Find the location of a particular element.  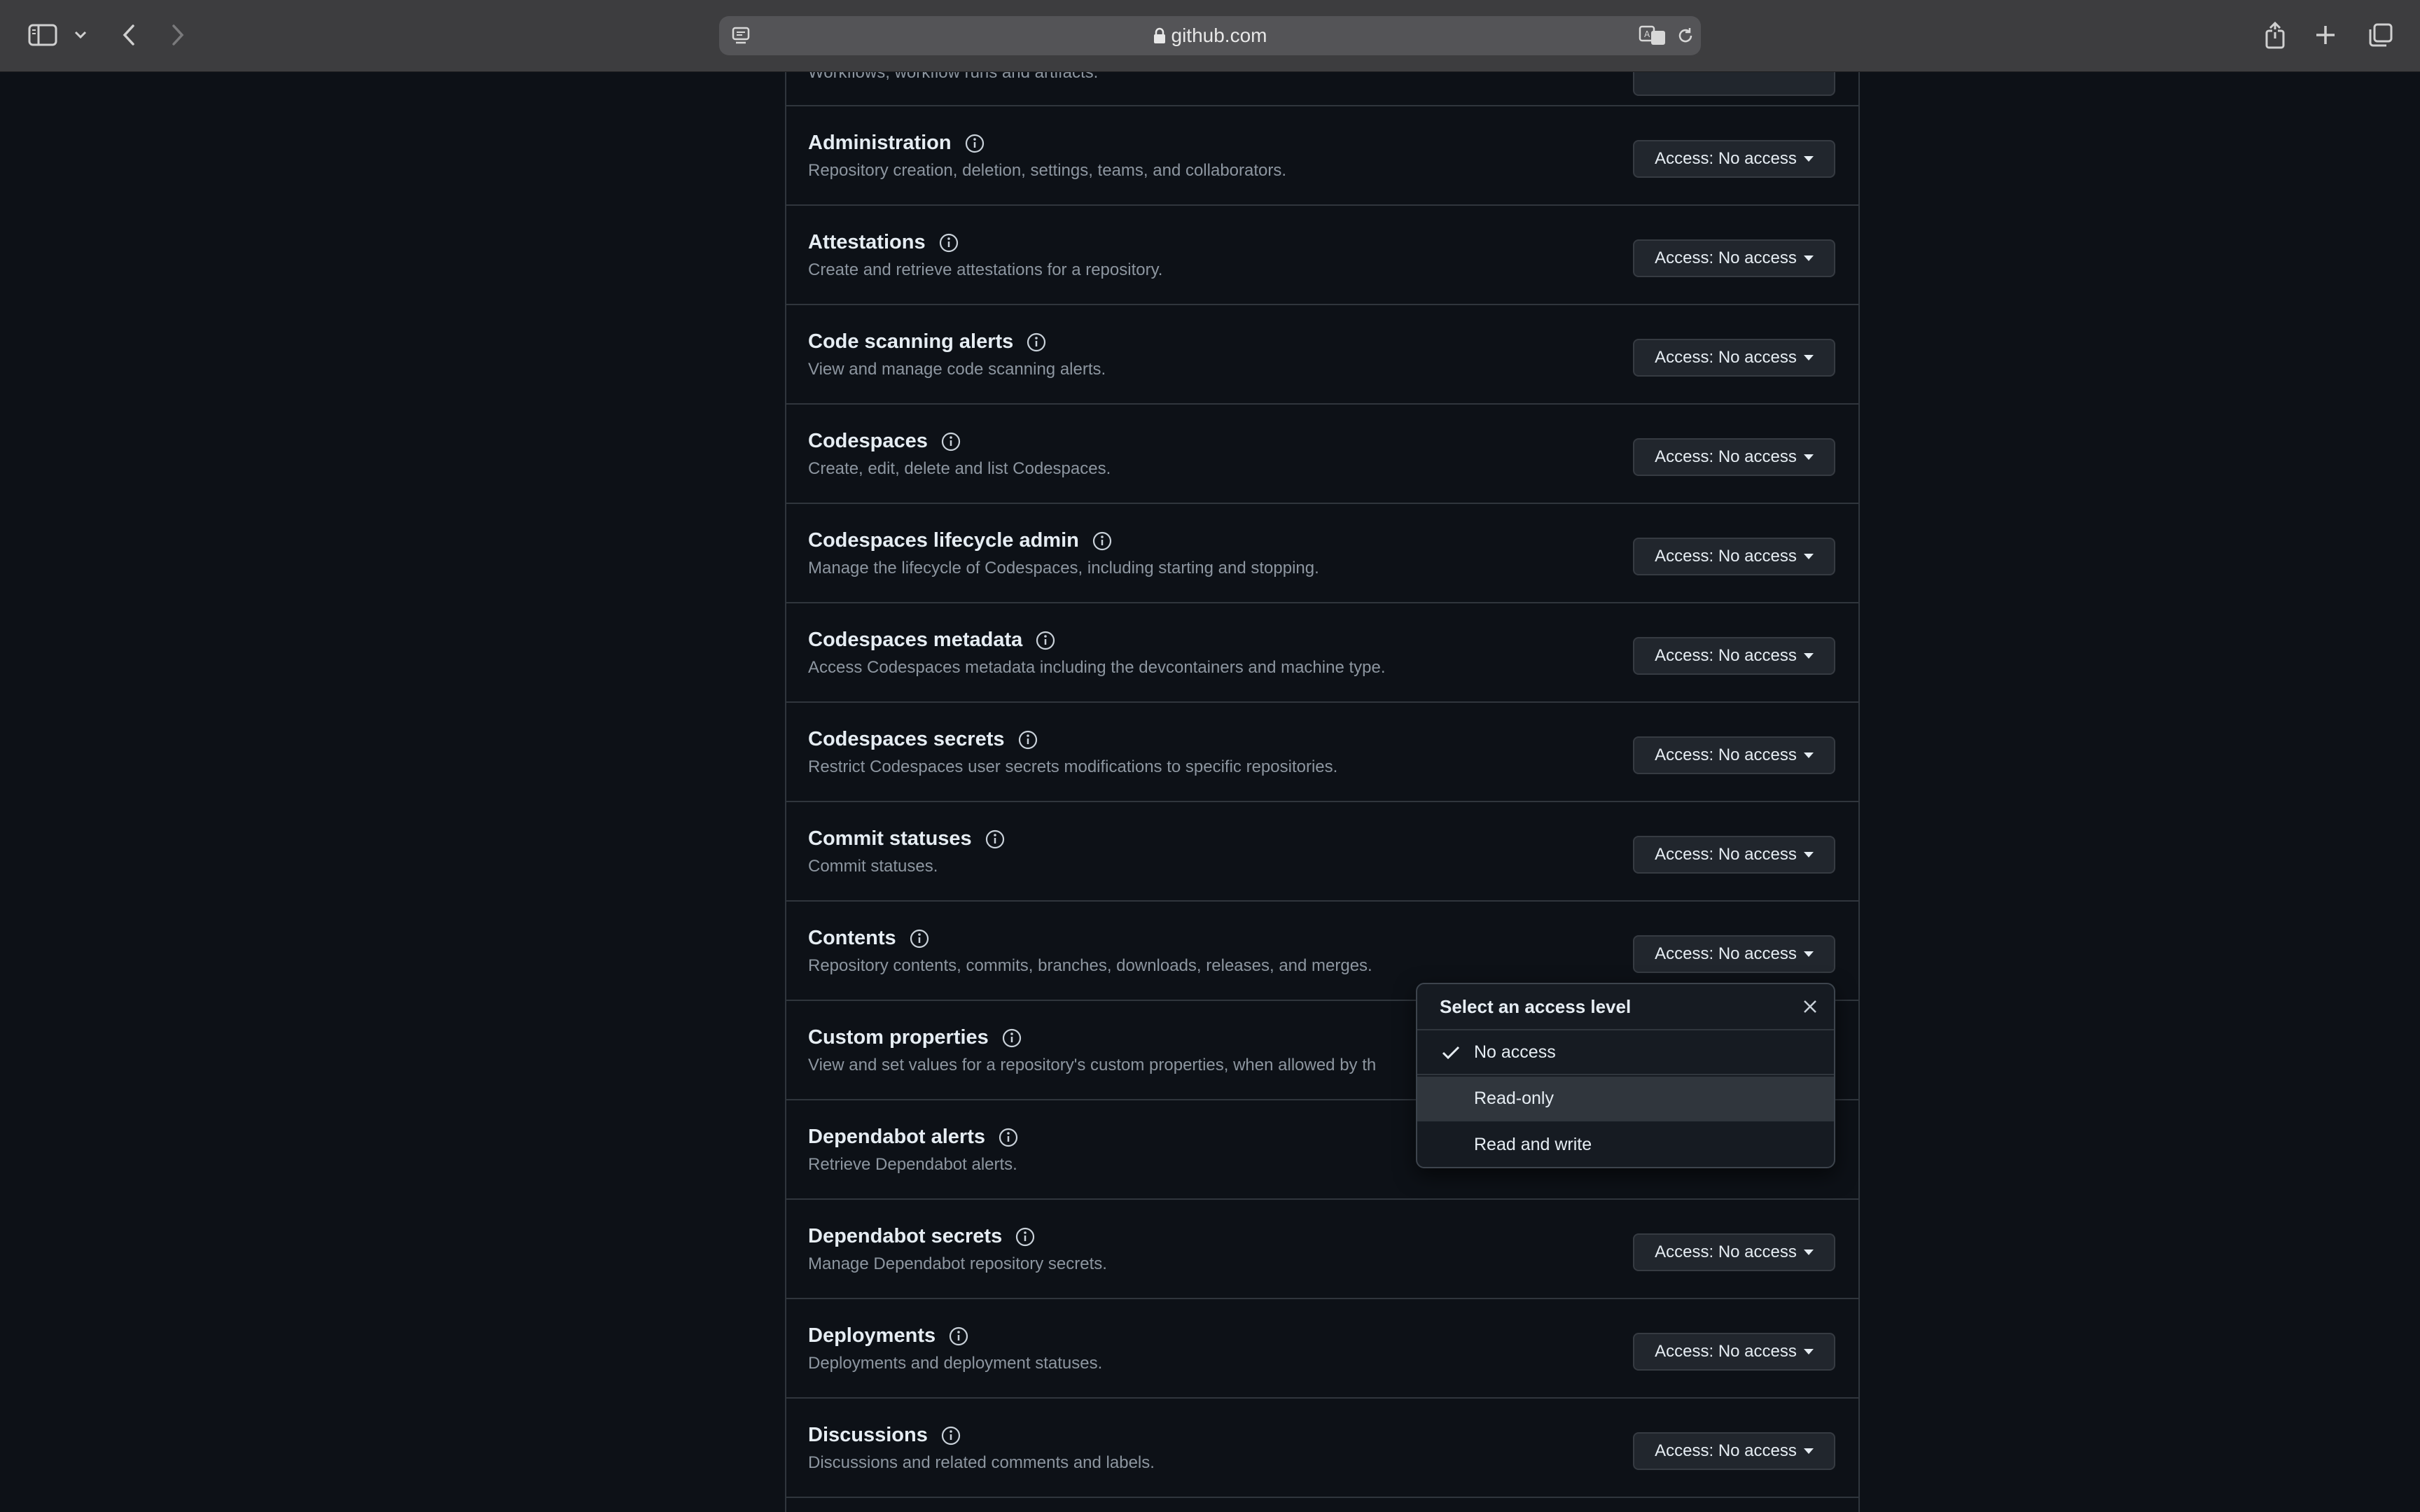

back-button is located at coordinates (129, 35).